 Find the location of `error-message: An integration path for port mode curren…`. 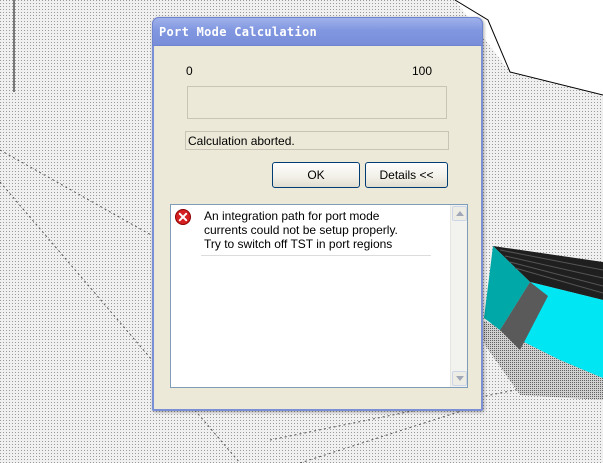

error-message: An integration path for port mode curren… is located at coordinates (324, 230).